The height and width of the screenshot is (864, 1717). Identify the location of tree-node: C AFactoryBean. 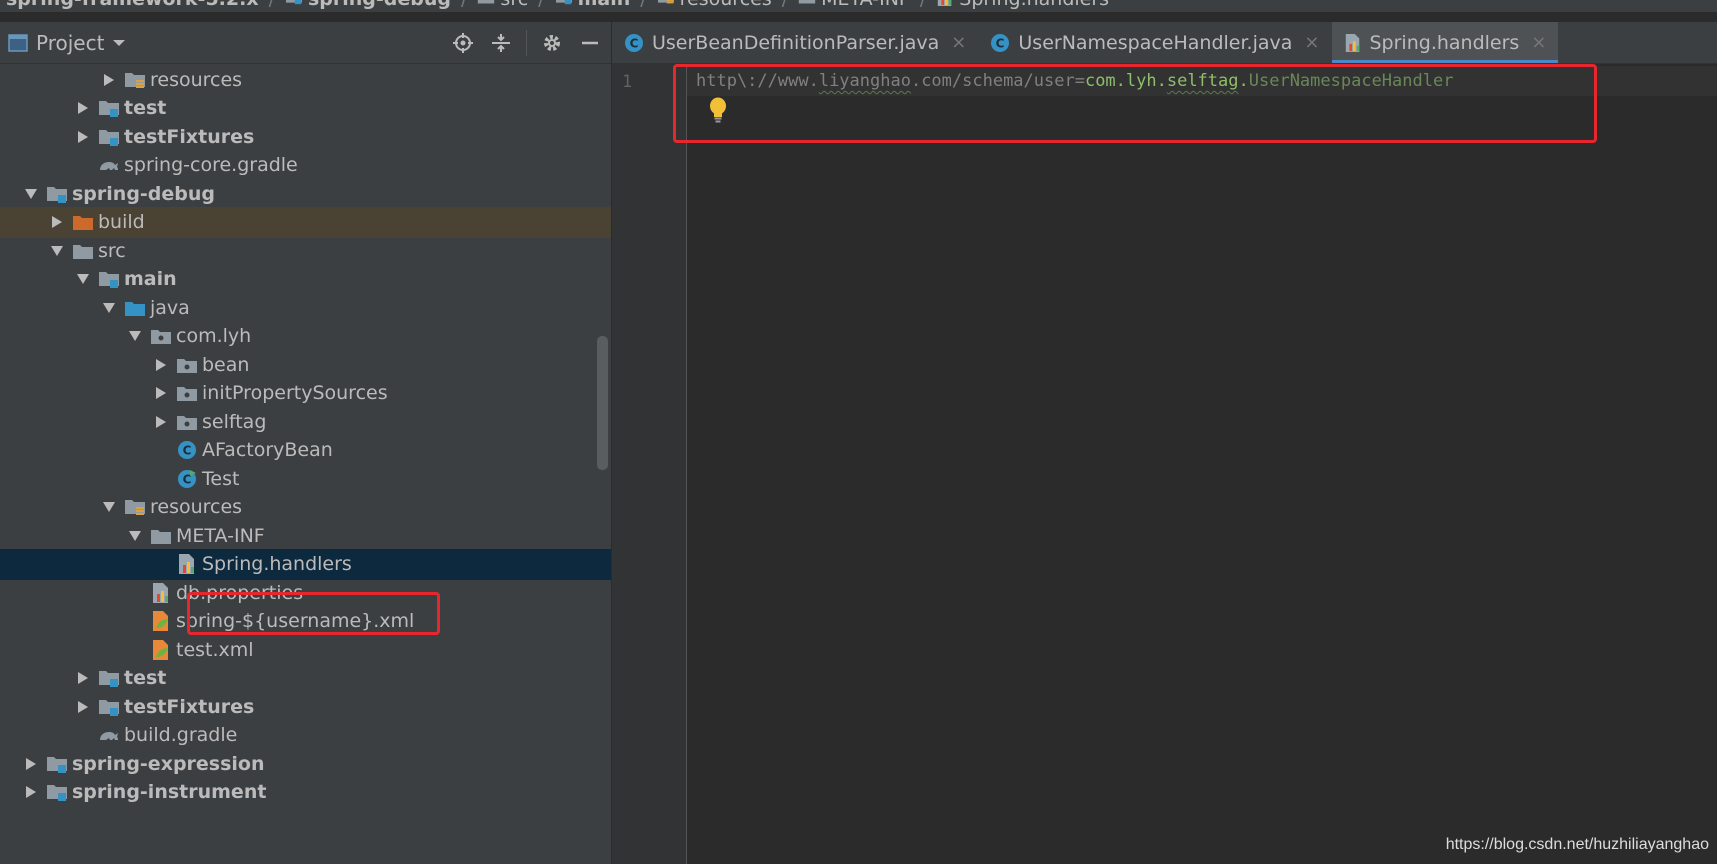
(305, 450).